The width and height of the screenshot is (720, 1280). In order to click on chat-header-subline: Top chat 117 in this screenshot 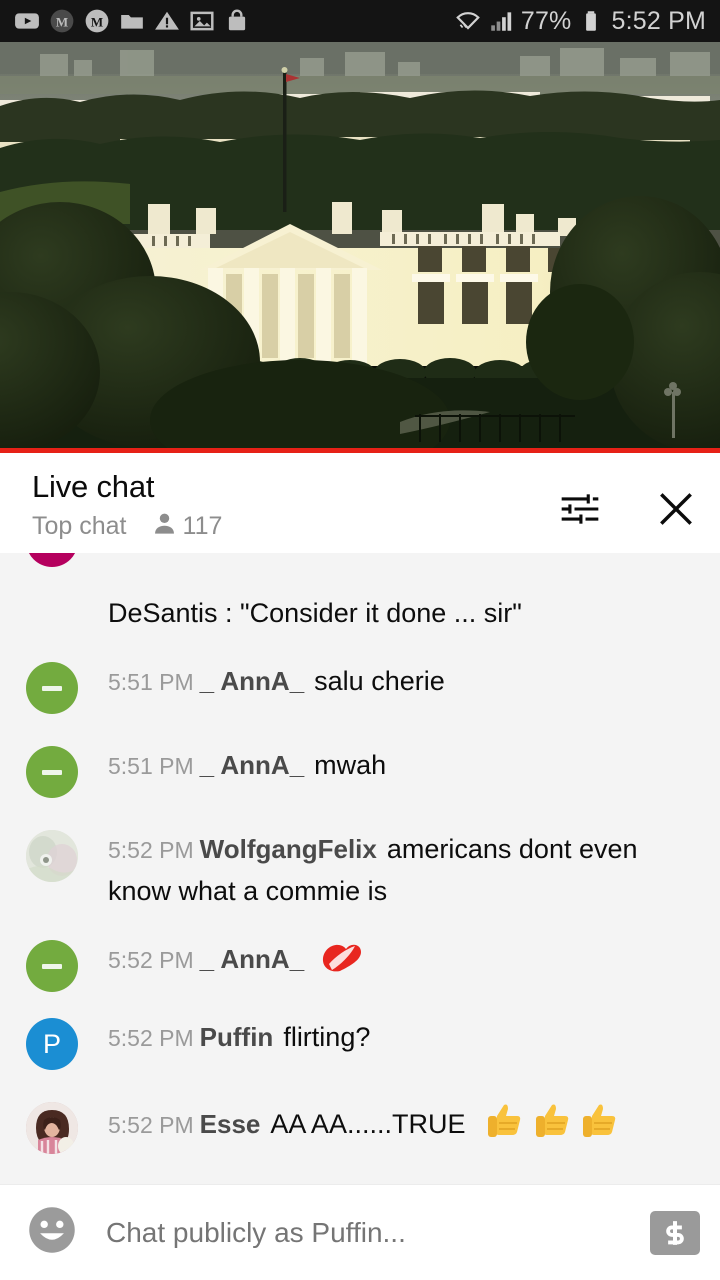, I will do `click(127, 526)`.